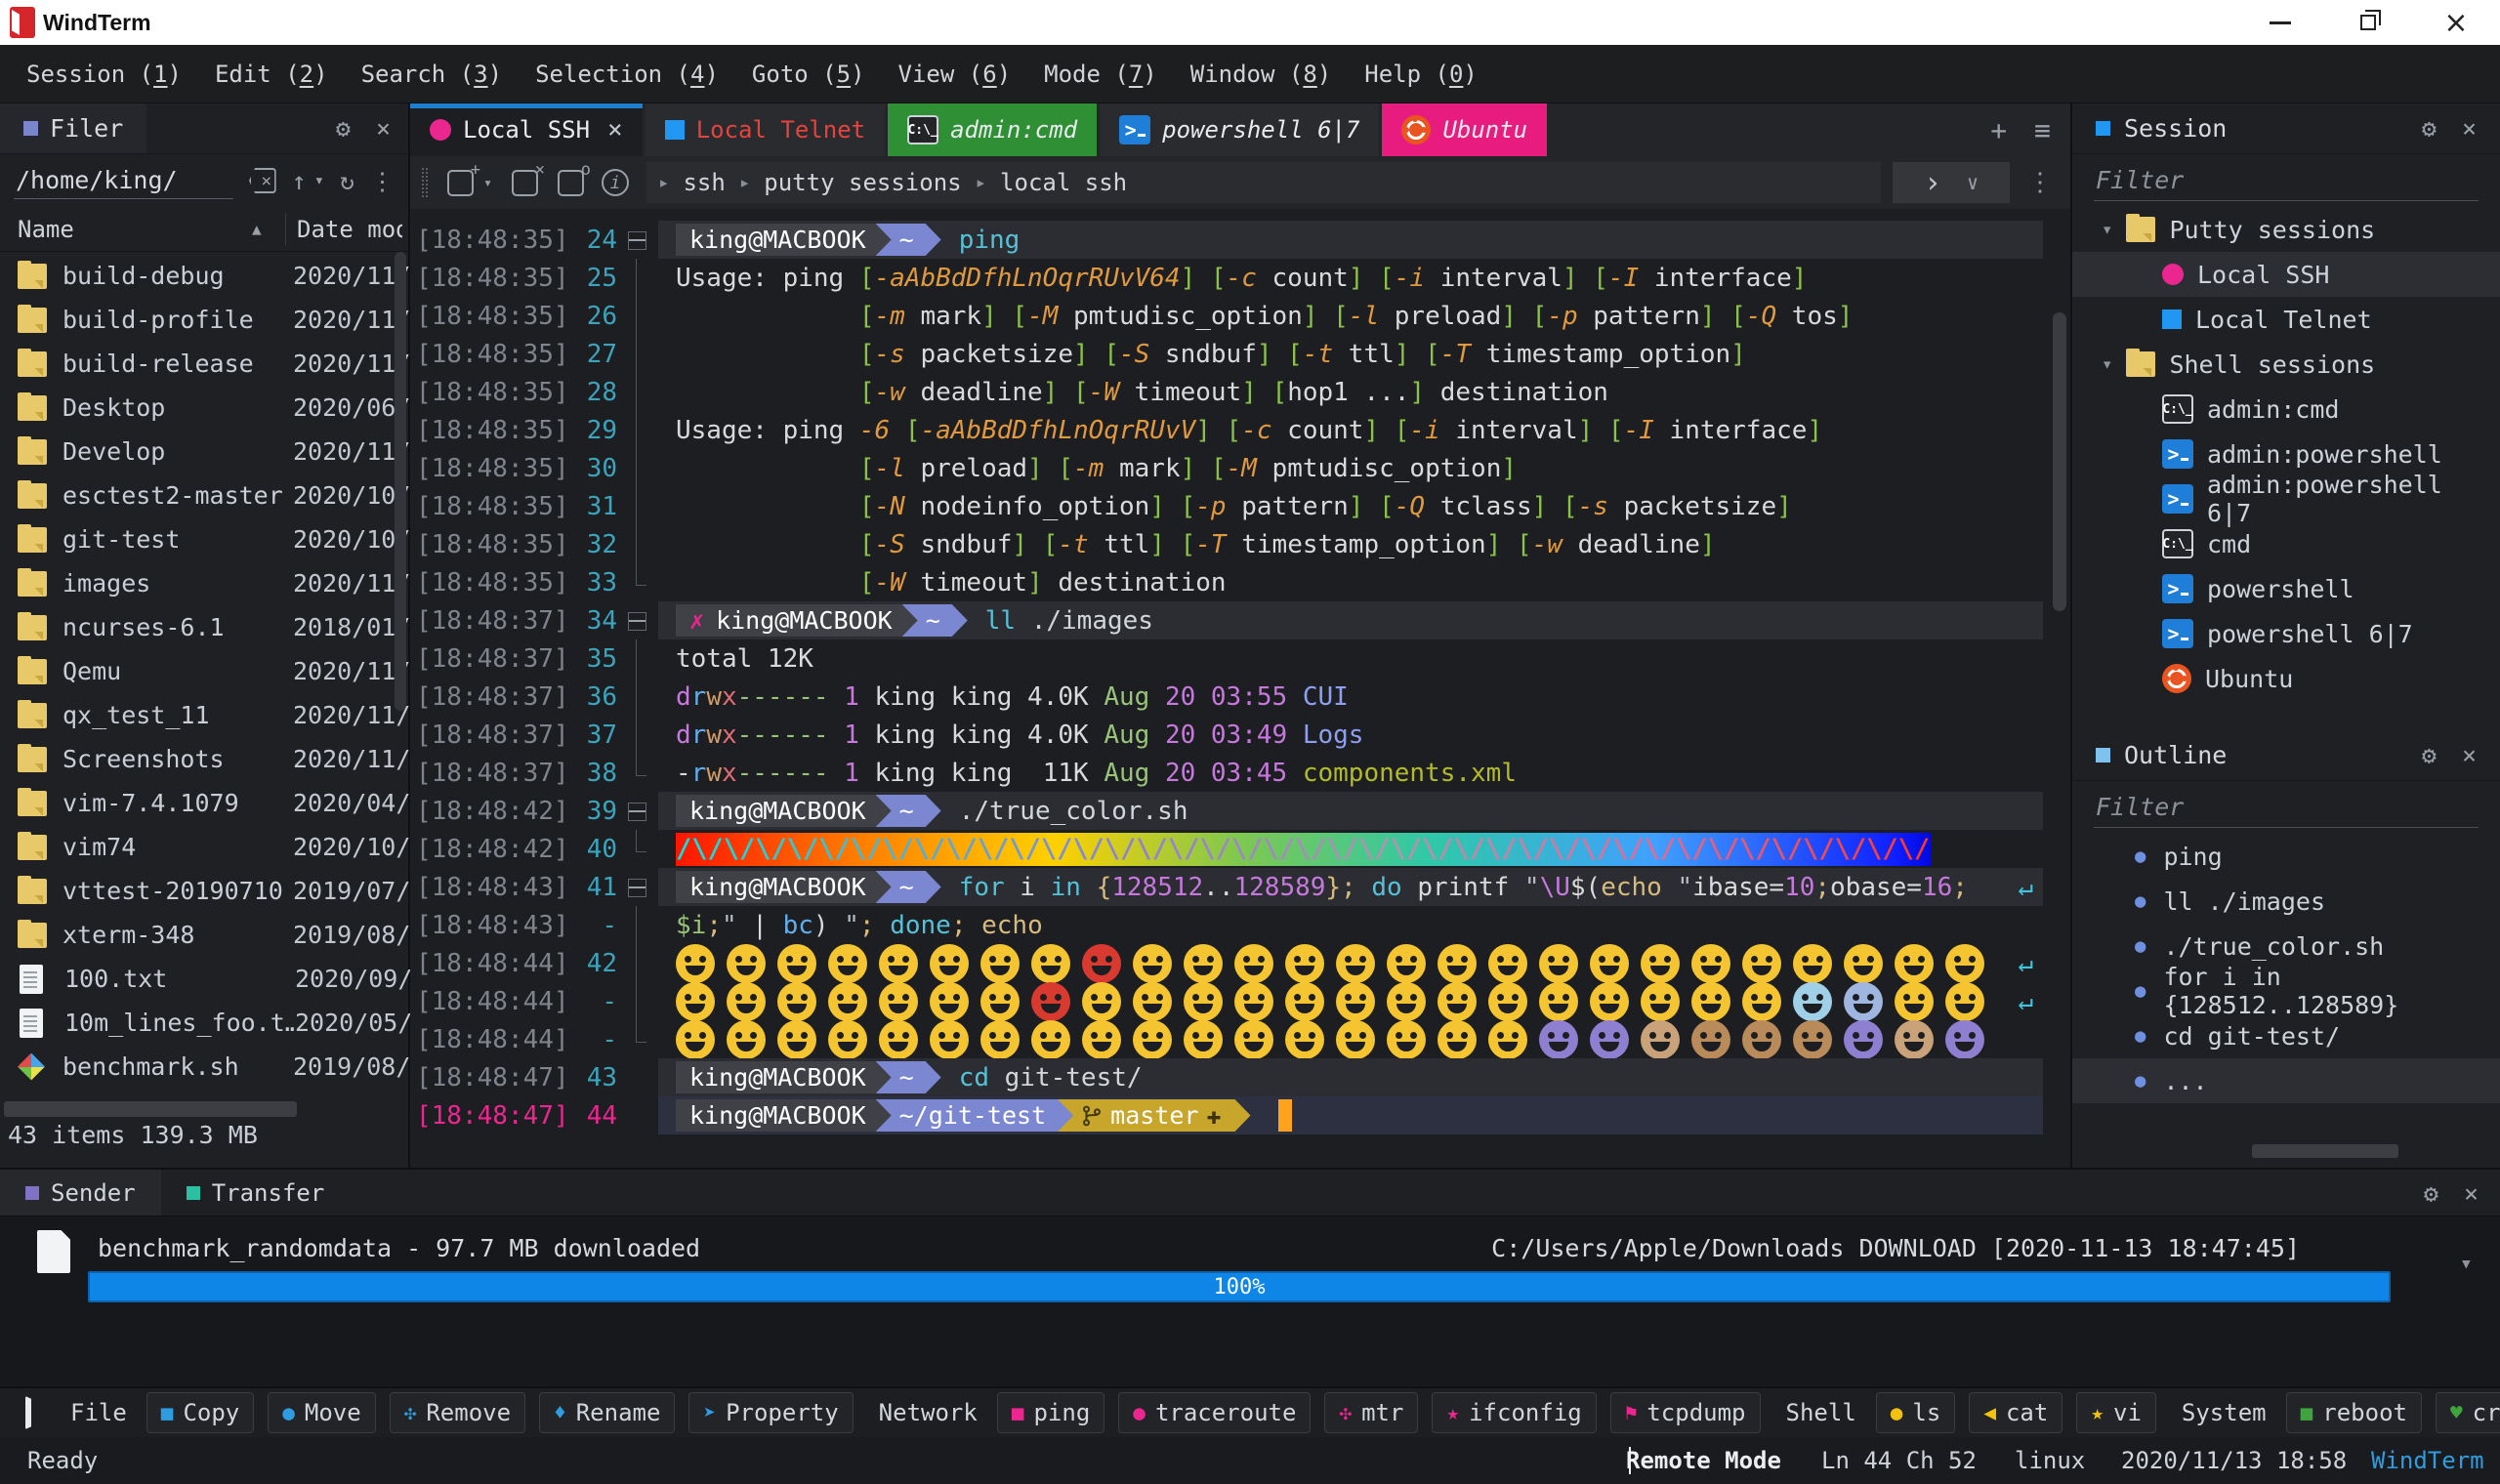 Image resolution: width=2500 pixels, height=1484 pixels. What do you see at coordinates (2286, 808) in the screenshot?
I see `outline-filter-input` at bounding box center [2286, 808].